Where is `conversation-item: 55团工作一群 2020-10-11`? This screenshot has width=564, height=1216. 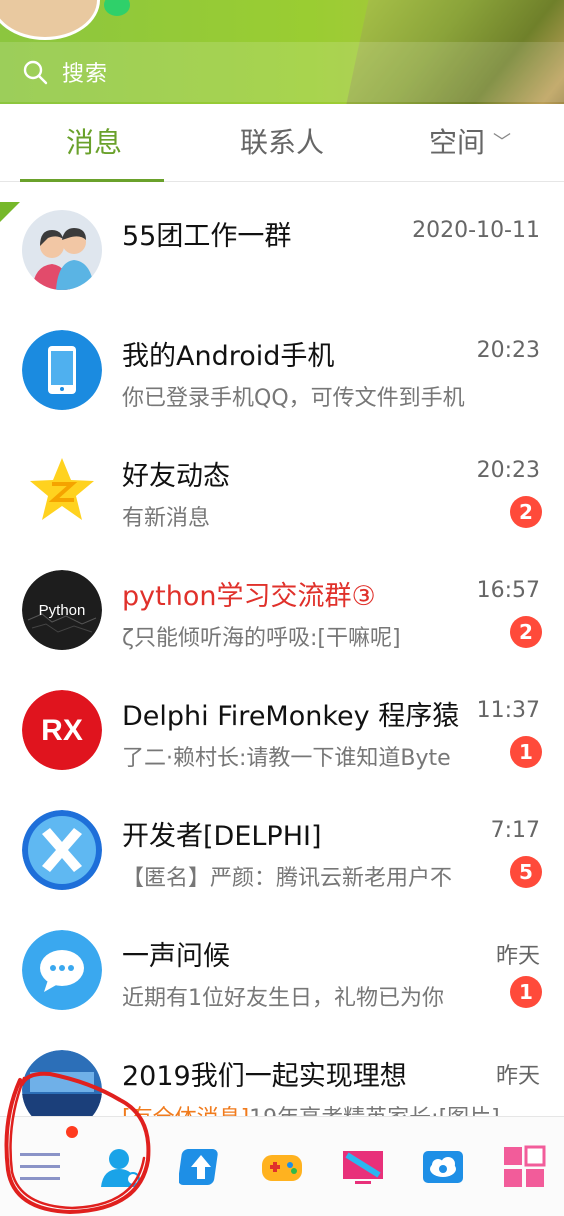 conversation-item: 55团工作一群 2020-10-11 is located at coordinates (282, 242).